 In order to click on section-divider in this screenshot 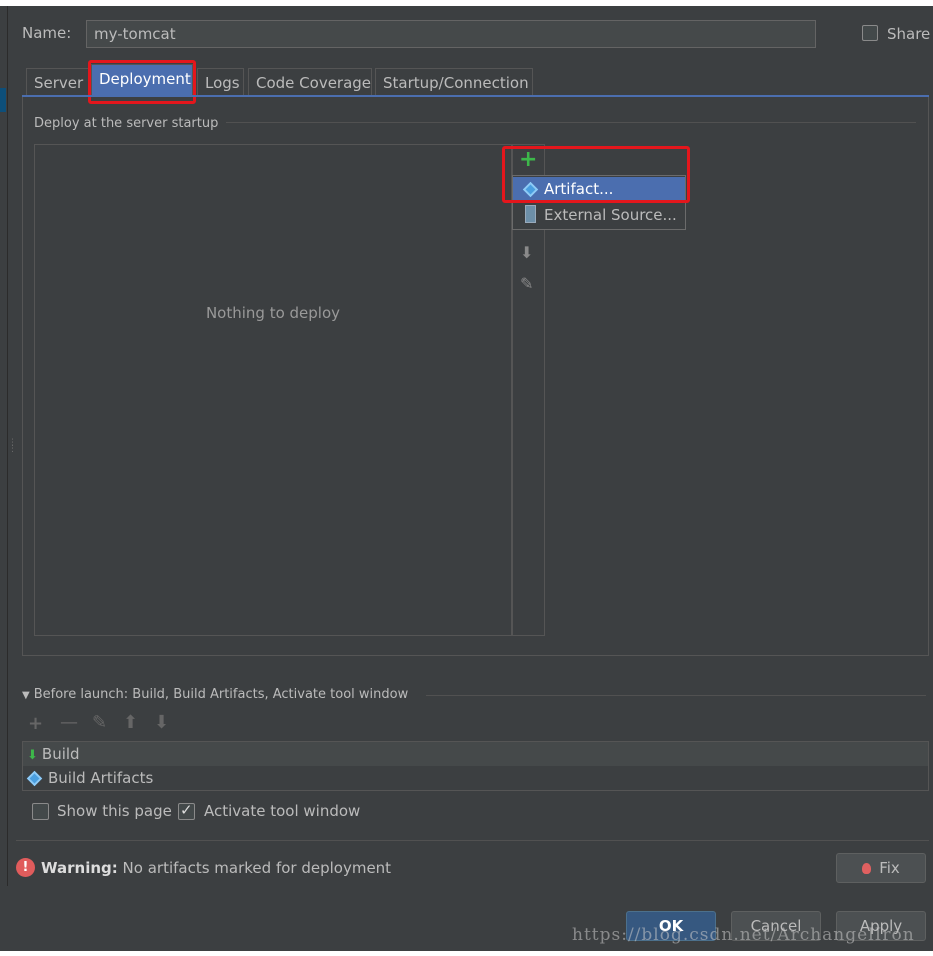, I will do `click(571, 122)`.